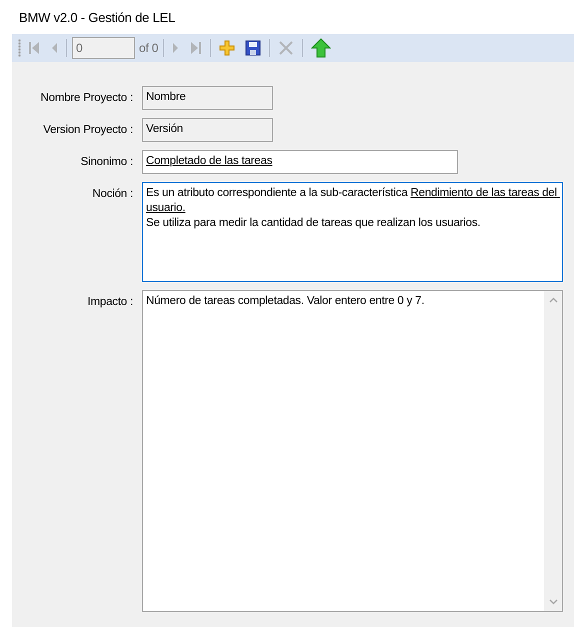 This screenshot has width=574, height=627. I want to click on field-label: Noción :, so click(112, 194).